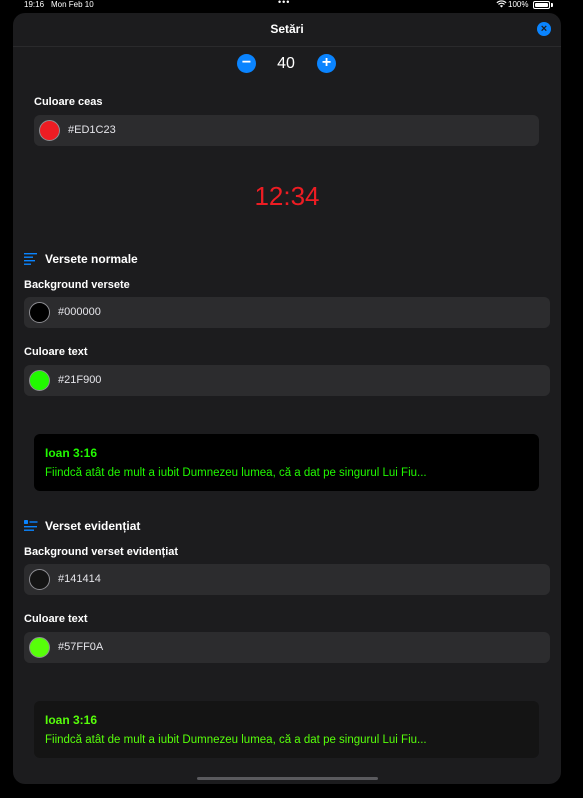 This screenshot has height=798, width=583. Describe the element at coordinates (518, 4) in the screenshot. I see `battery-percent: 100%` at that location.